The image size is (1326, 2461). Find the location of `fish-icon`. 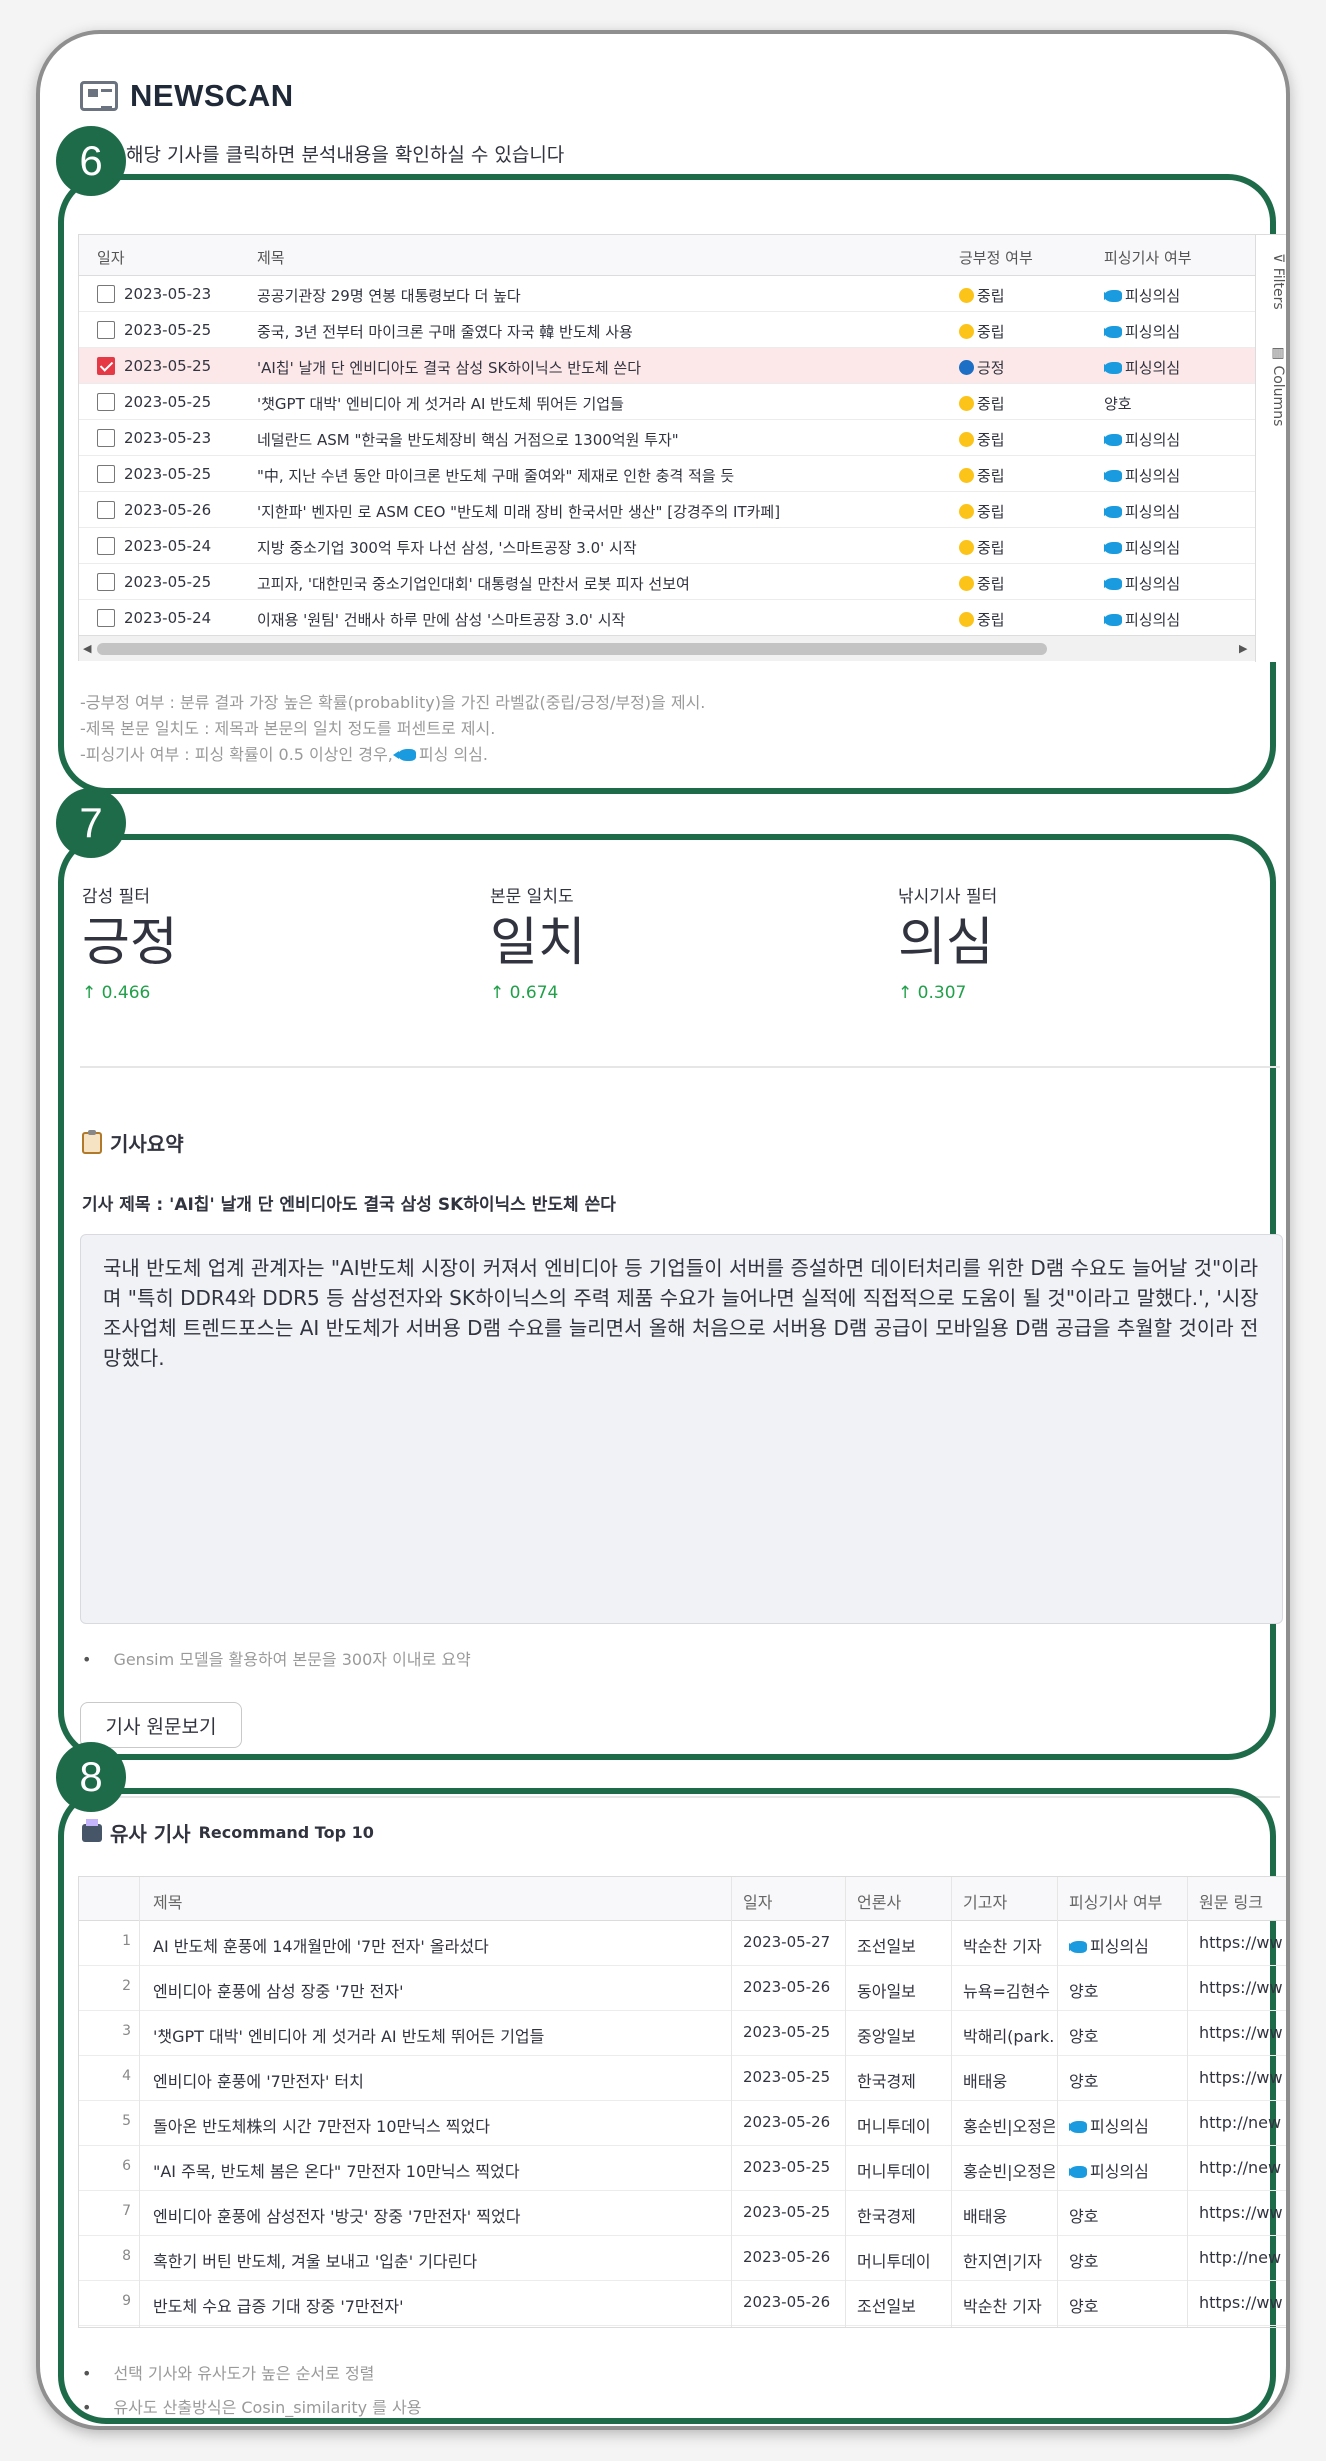

fish-icon is located at coordinates (1078, 2127).